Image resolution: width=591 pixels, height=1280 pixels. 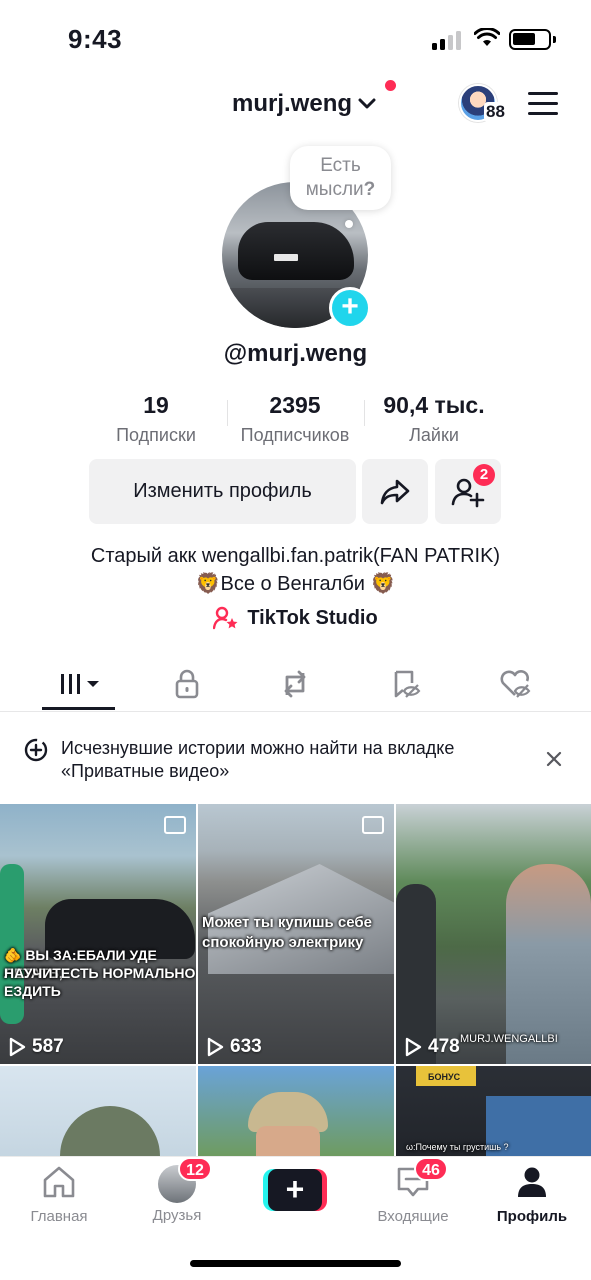 I want to click on view-count: 587, so click(x=36, y=1047).